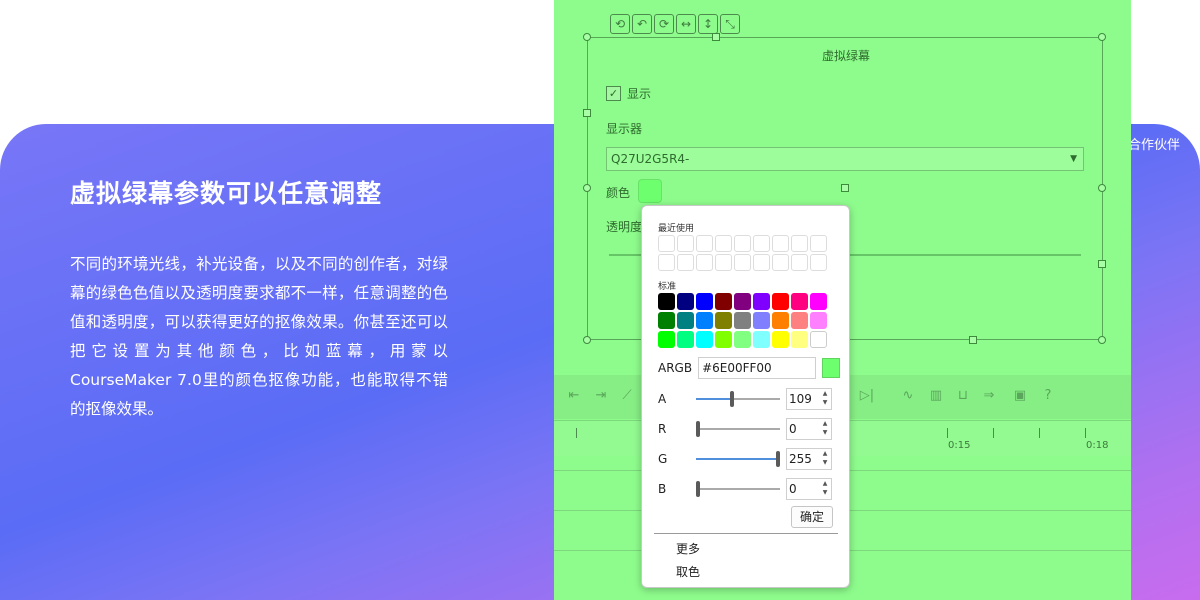 The image size is (1200, 600). Describe the element at coordinates (574, 396) in the screenshot. I see `to-start-icon: ⇤` at that location.